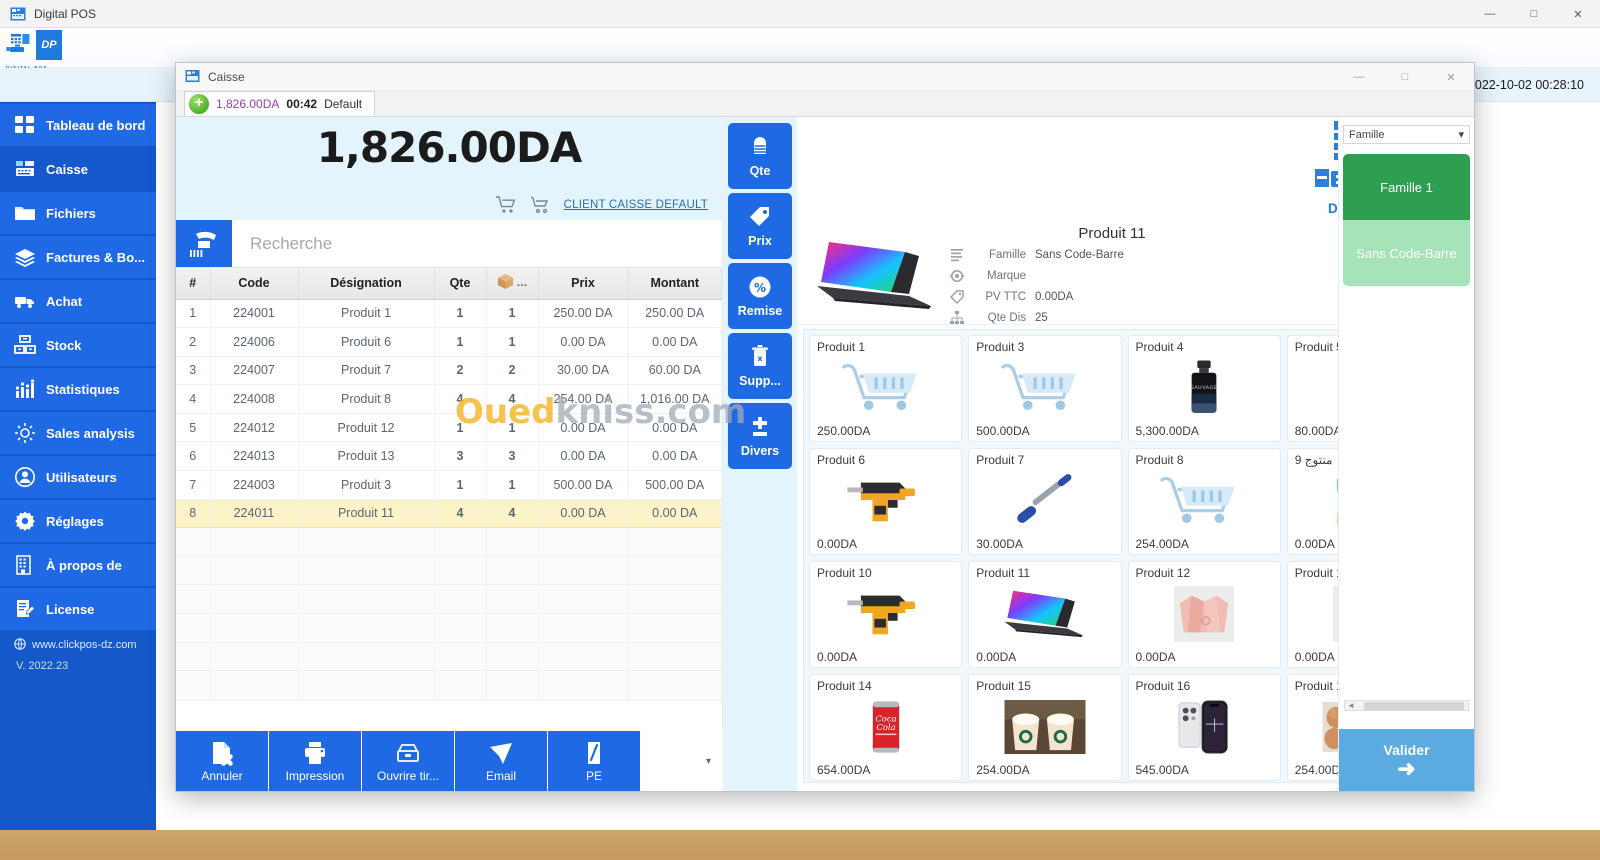 The image size is (1600, 860). What do you see at coordinates (512, 485) in the screenshot?
I see `row-qte-package: 1` at bounding box center [512, 485].